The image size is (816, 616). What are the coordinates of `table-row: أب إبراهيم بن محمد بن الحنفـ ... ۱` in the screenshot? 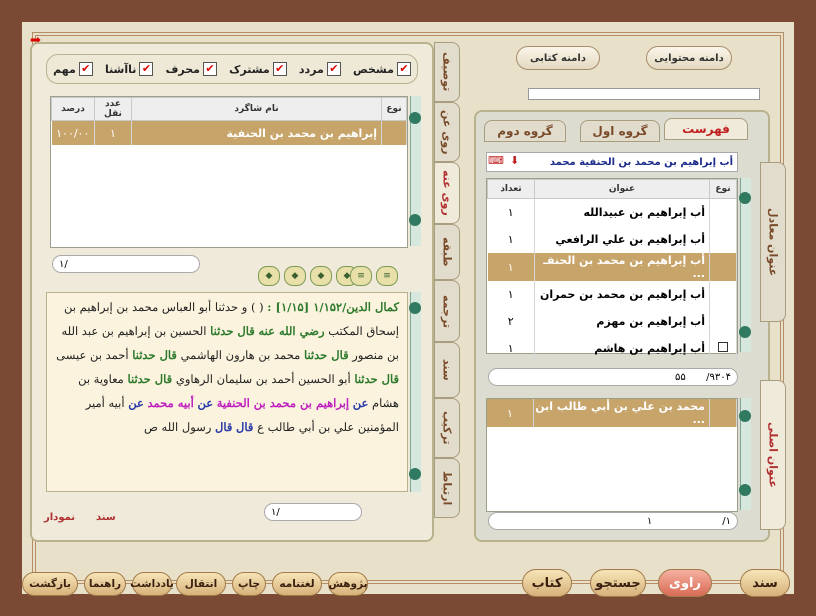 It's located at (612, 267).